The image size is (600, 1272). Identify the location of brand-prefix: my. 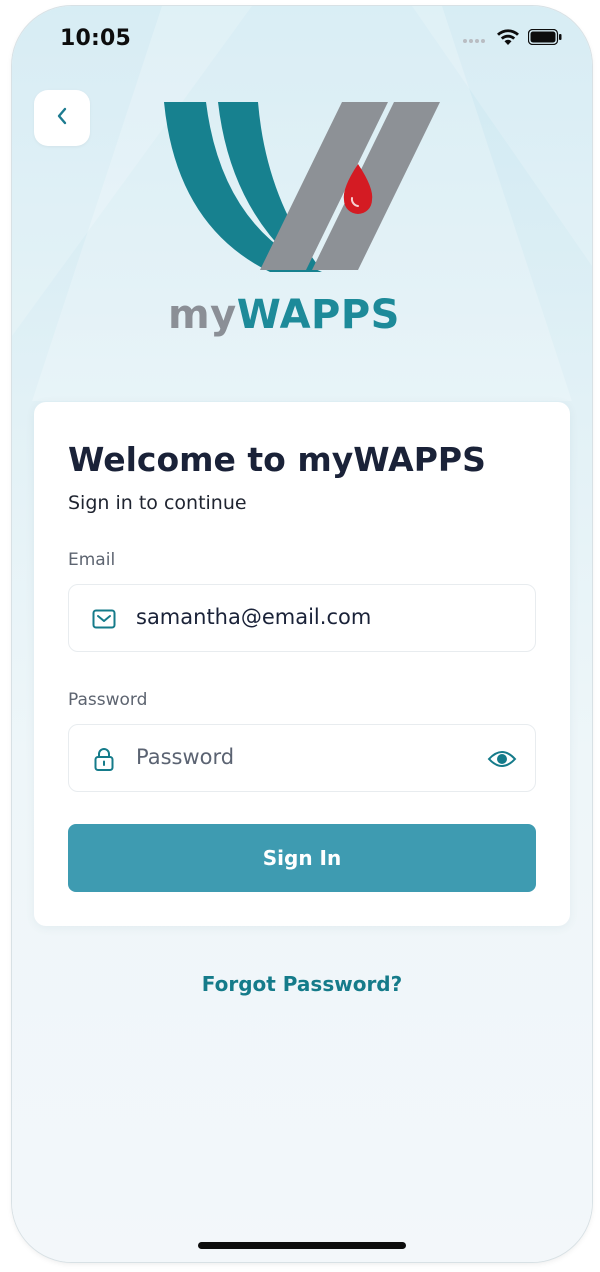
(202, 315).